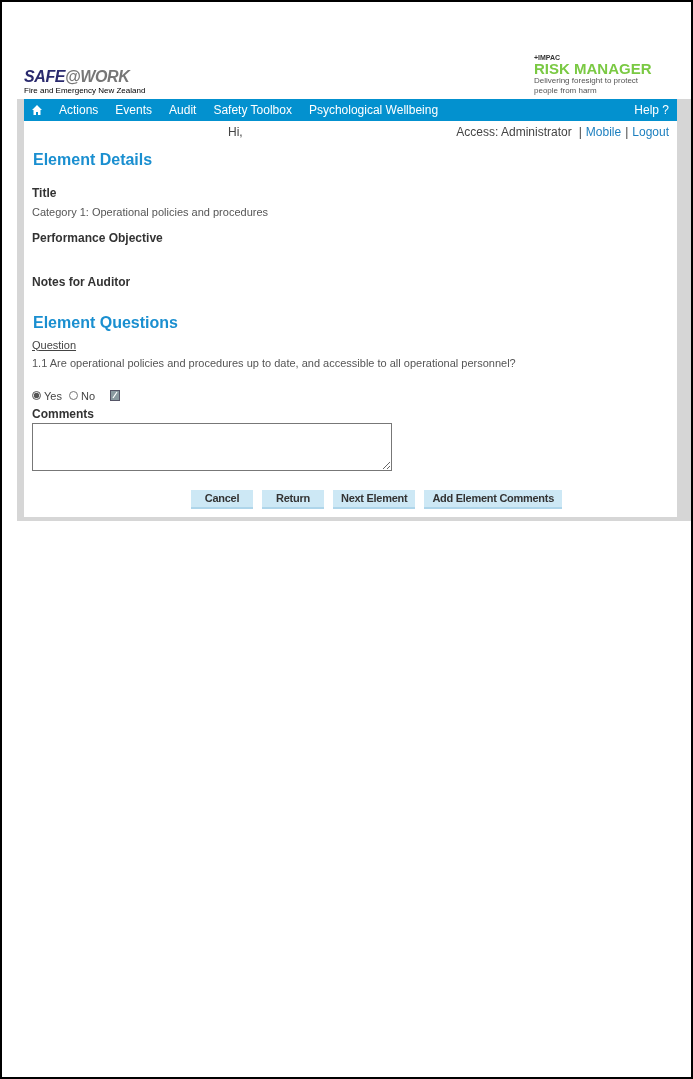  What do you see at coordinates (587, 86) in the screenshot?
I see `partner-tagline: Delivering foresight to protect people from harm` at bounding box center [587, 86].